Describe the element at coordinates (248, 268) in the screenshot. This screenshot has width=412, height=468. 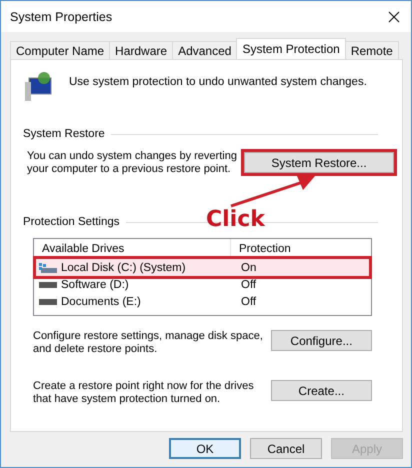
I see `protection-status: On` at that location.